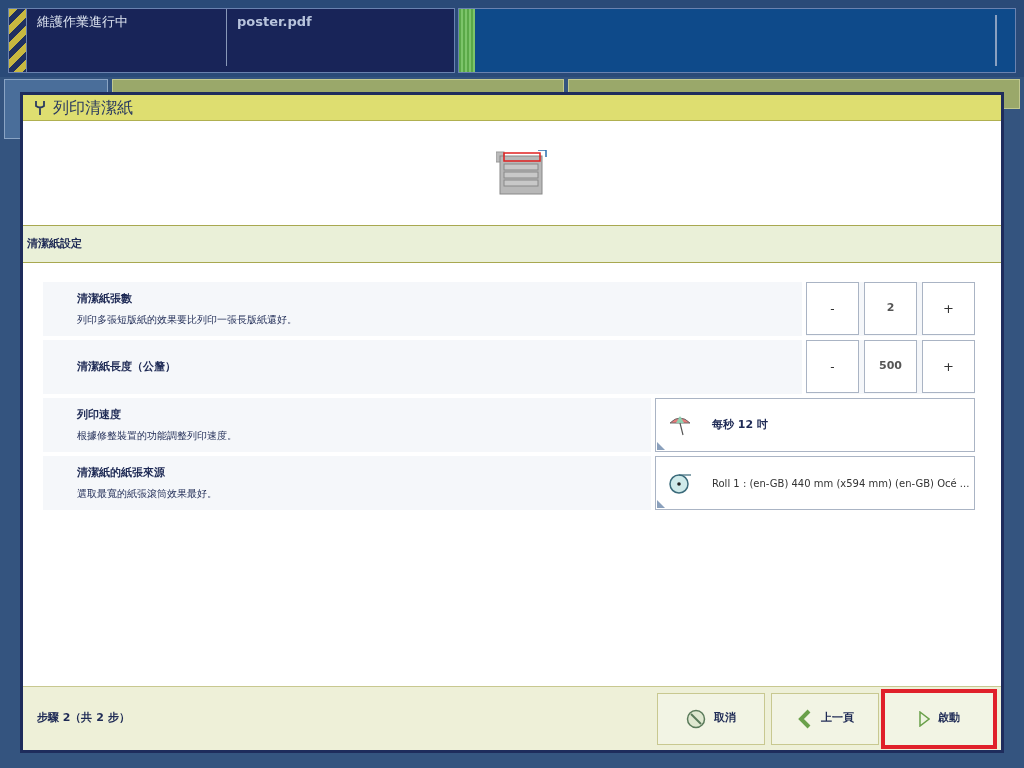  I want to click on step-indicator: 步驟 2（共 2 步）, so click(84, 718).